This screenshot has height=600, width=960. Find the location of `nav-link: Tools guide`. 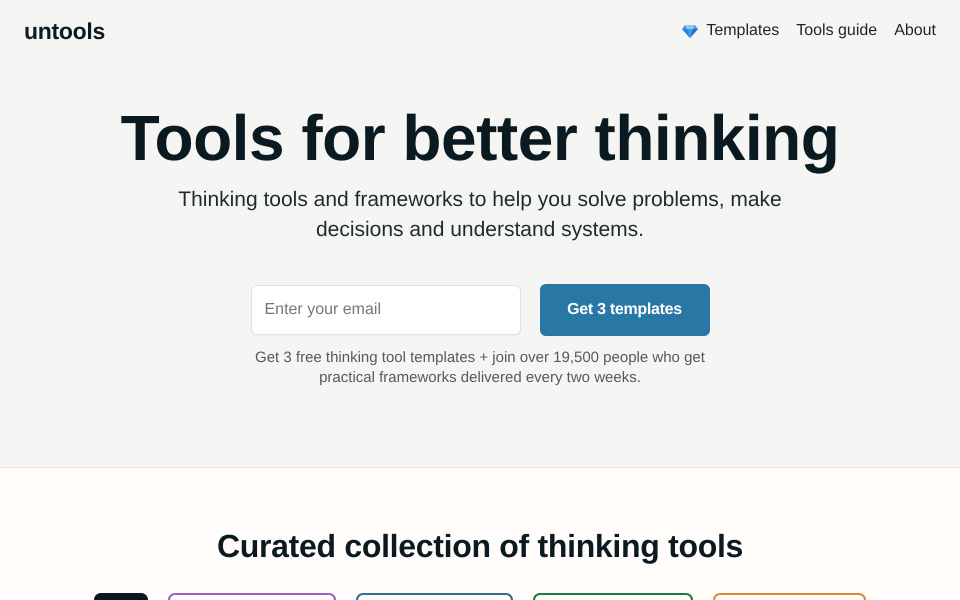

nav-link: Tools guide is located at coordinates (837, 31).